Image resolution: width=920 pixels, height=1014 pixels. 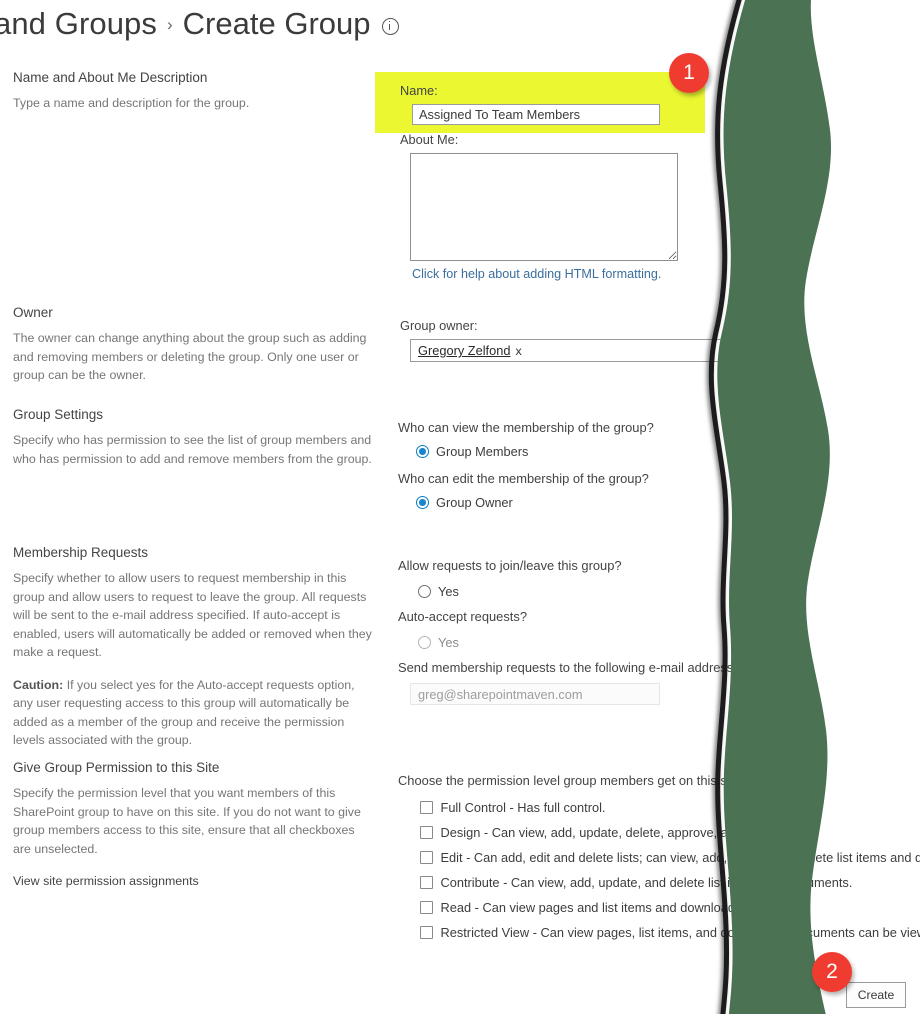 I want to click on breadcrumb: and Groups › Create Group, so click(x=199, y=24).